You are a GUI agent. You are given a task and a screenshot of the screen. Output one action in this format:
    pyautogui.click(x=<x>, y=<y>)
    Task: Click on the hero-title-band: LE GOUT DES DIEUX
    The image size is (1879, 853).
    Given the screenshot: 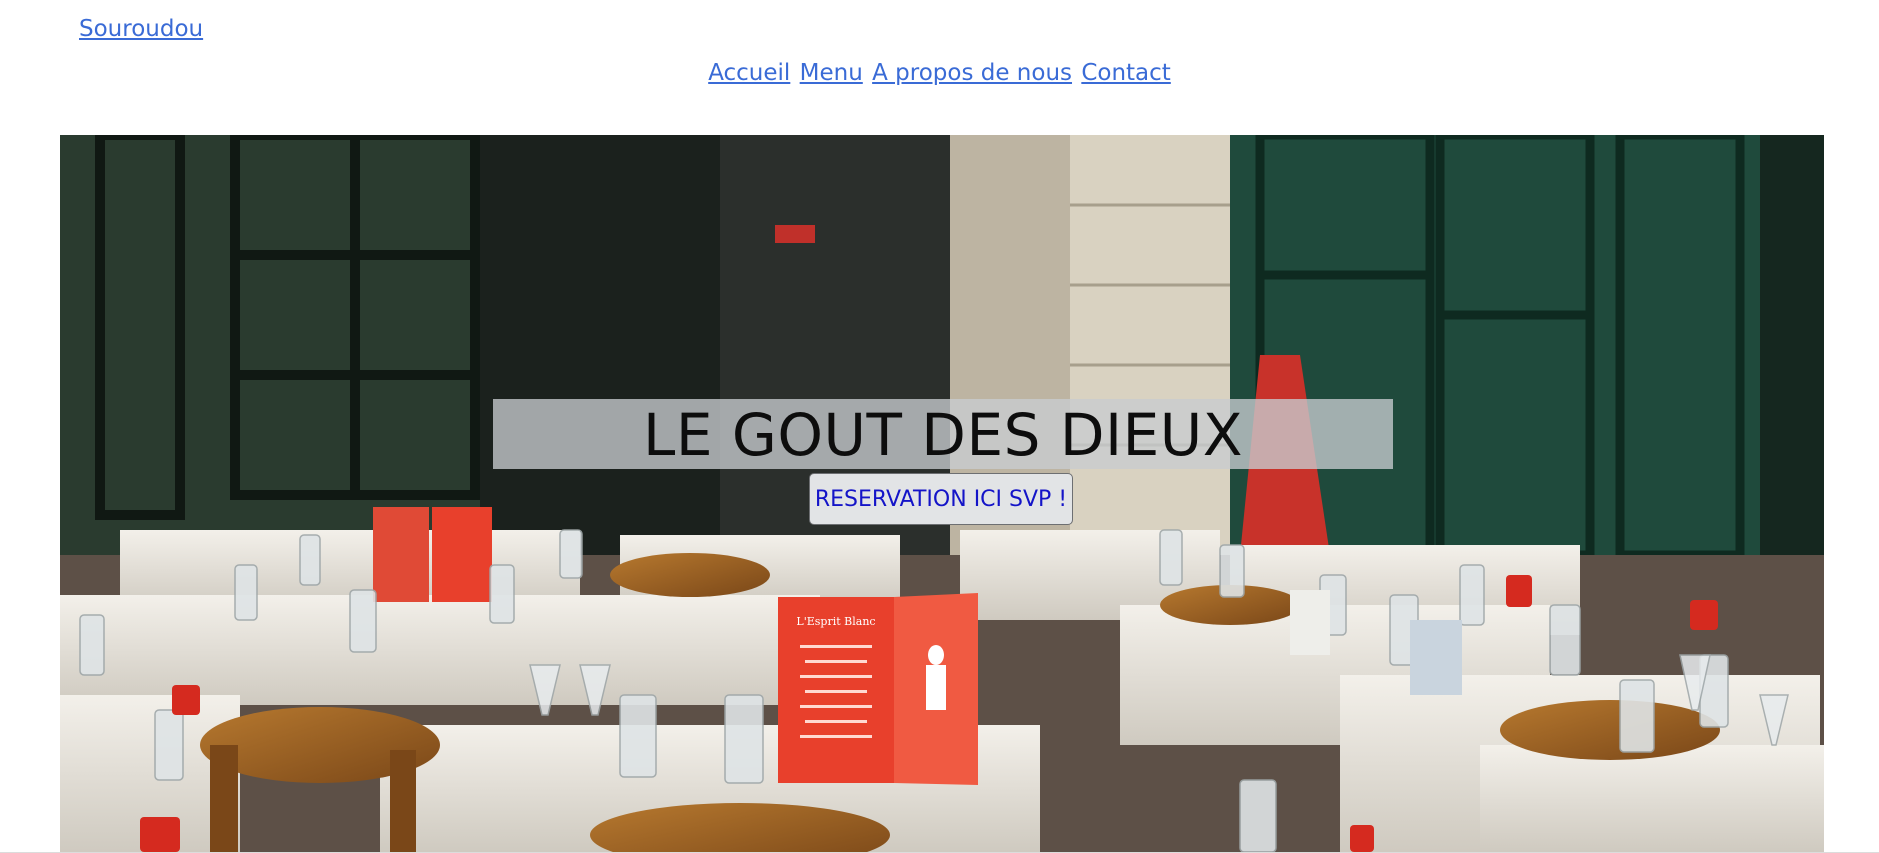 What is the action you would take?
    pyautogui.click(x=943, y=434)
    